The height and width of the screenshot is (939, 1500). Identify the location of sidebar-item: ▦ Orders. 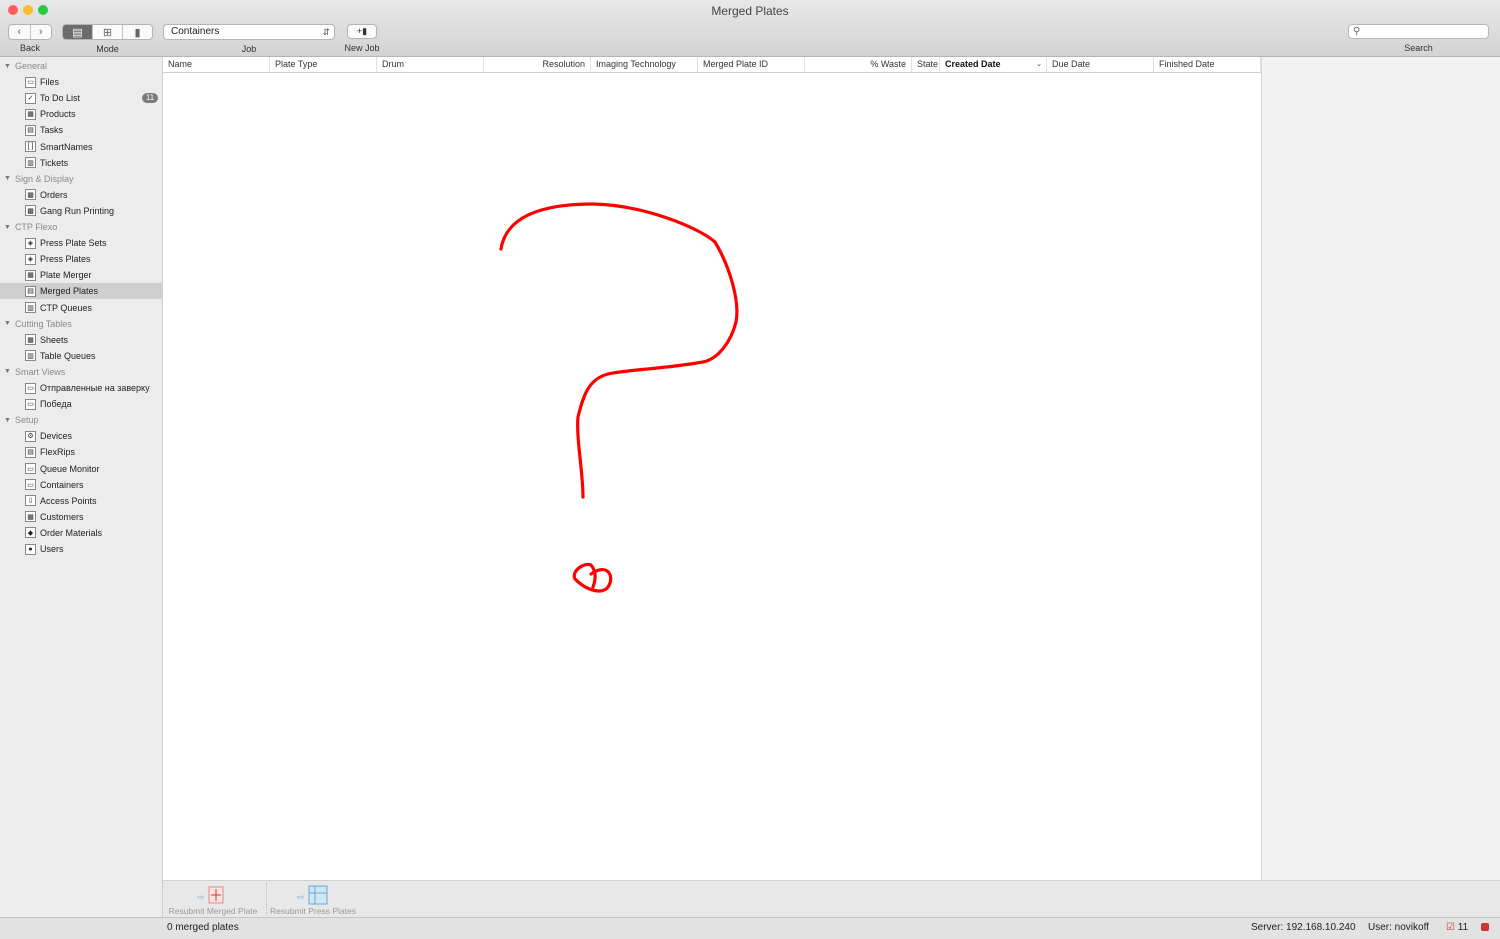
(81, 195).